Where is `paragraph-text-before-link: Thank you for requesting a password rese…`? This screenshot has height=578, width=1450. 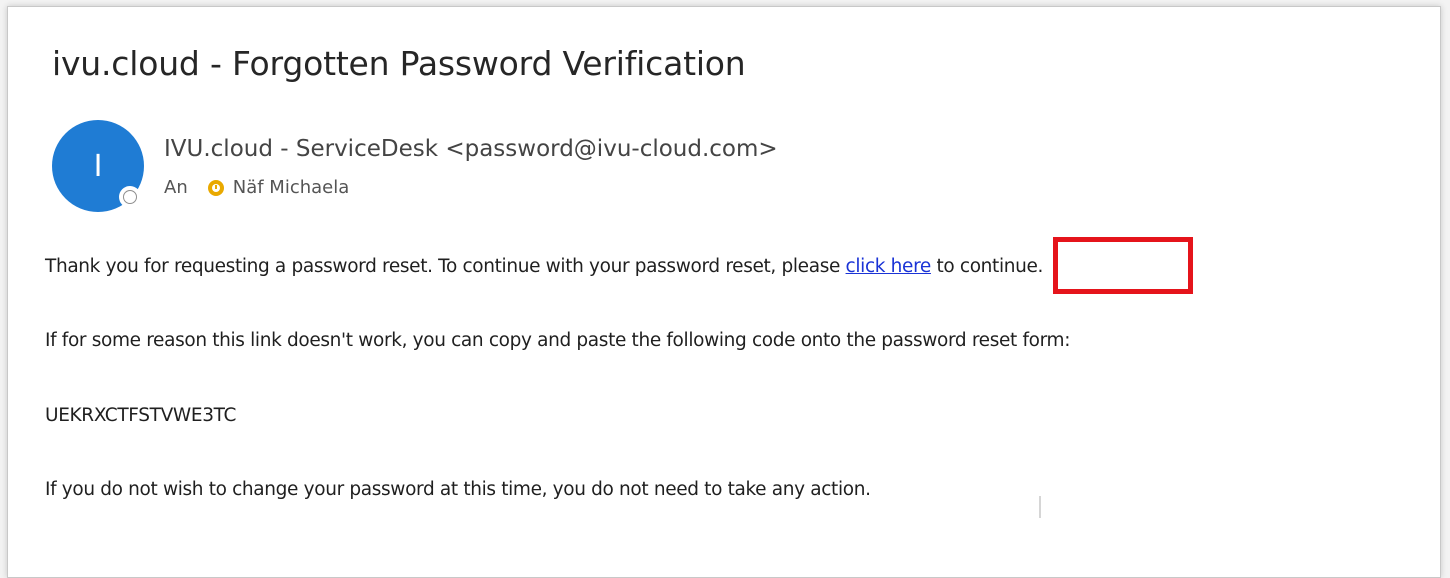
paragraph-text-before-link: Thank you for requesting a password rese… is located at coordinates (445, 266).